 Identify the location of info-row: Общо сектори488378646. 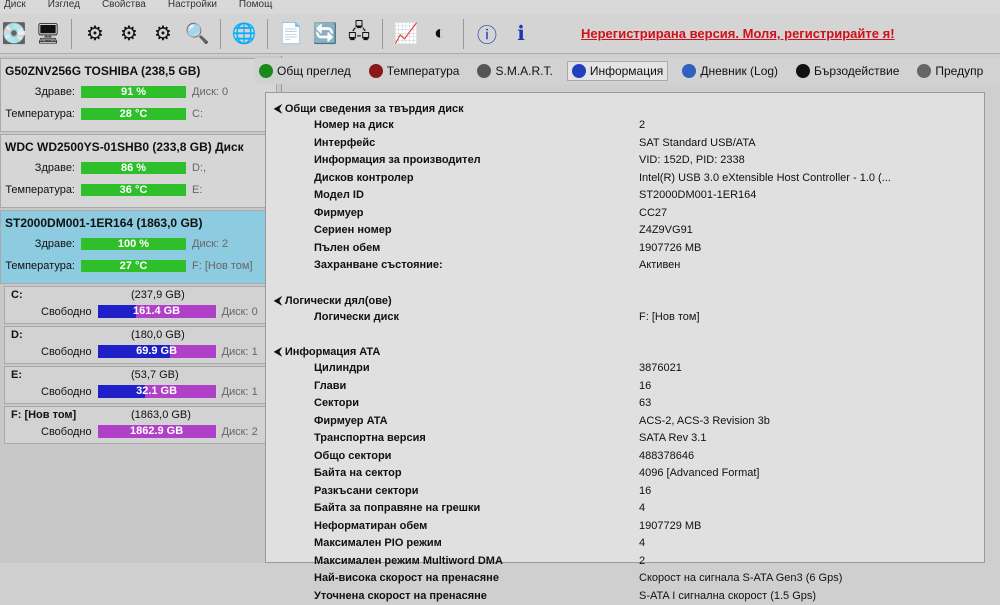
(625, 457).